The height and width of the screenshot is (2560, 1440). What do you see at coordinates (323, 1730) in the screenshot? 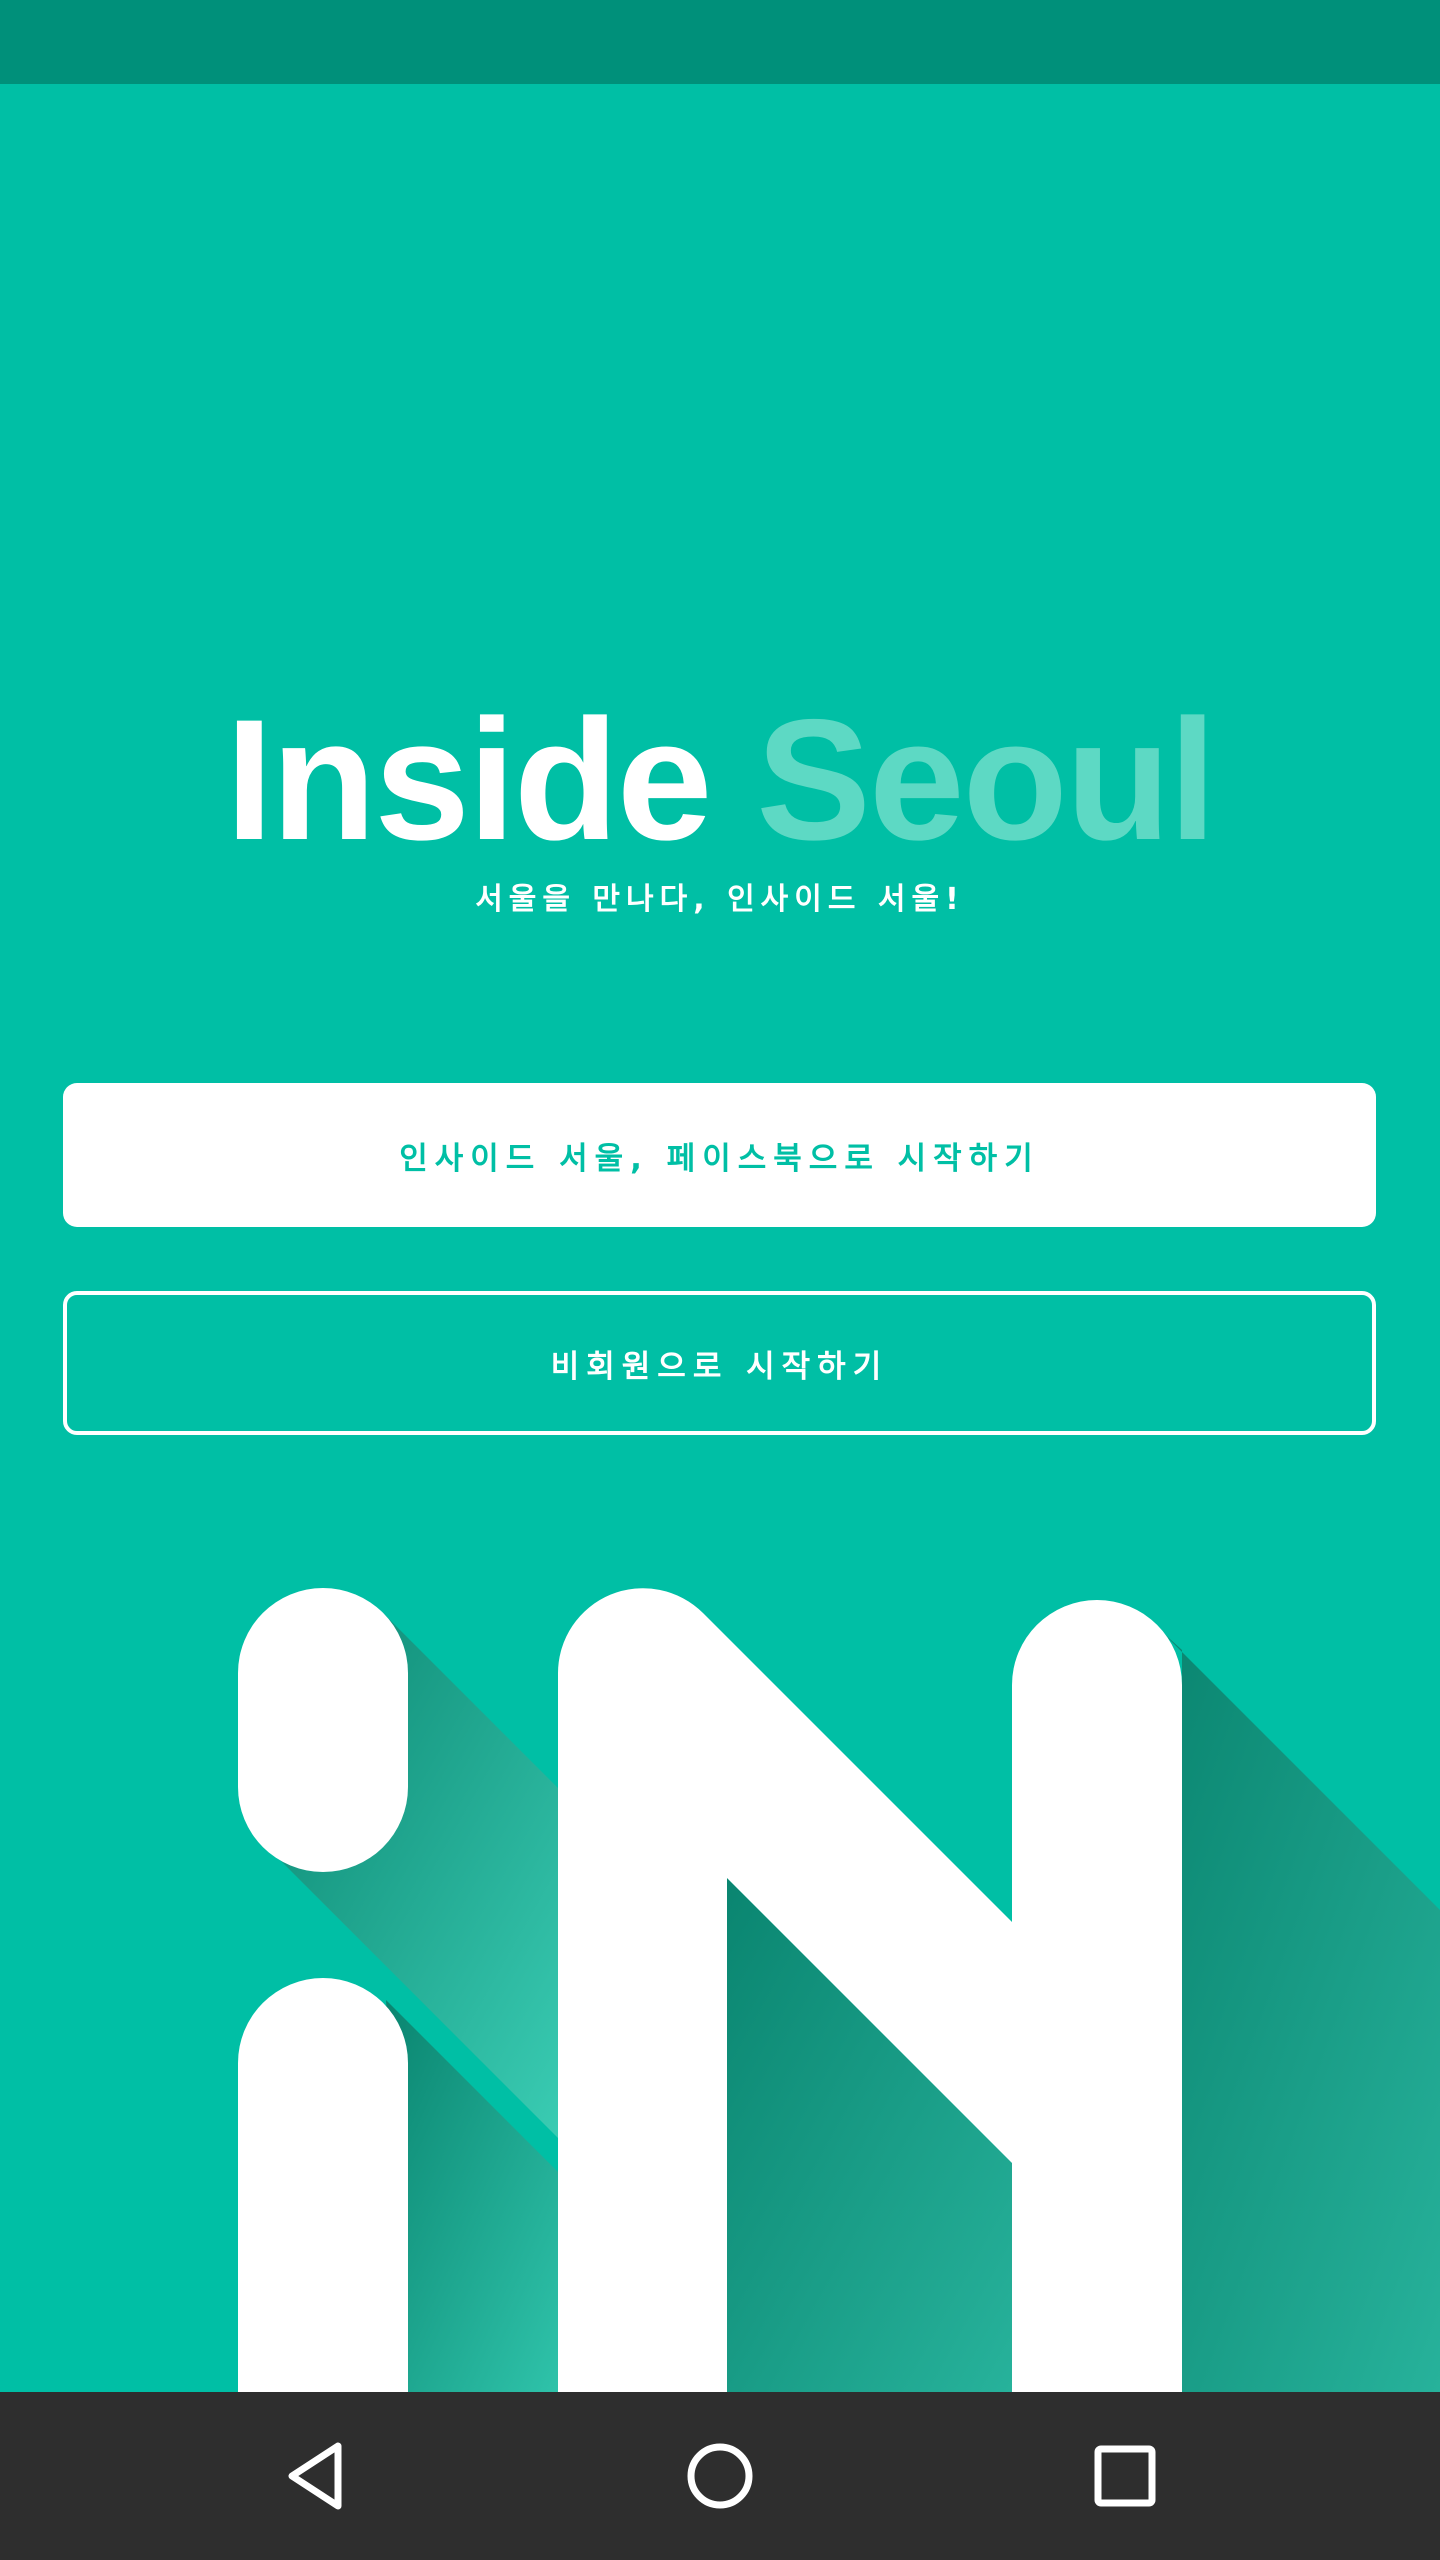
I see `logo-i-dot` at bounding box center [323, 1730].